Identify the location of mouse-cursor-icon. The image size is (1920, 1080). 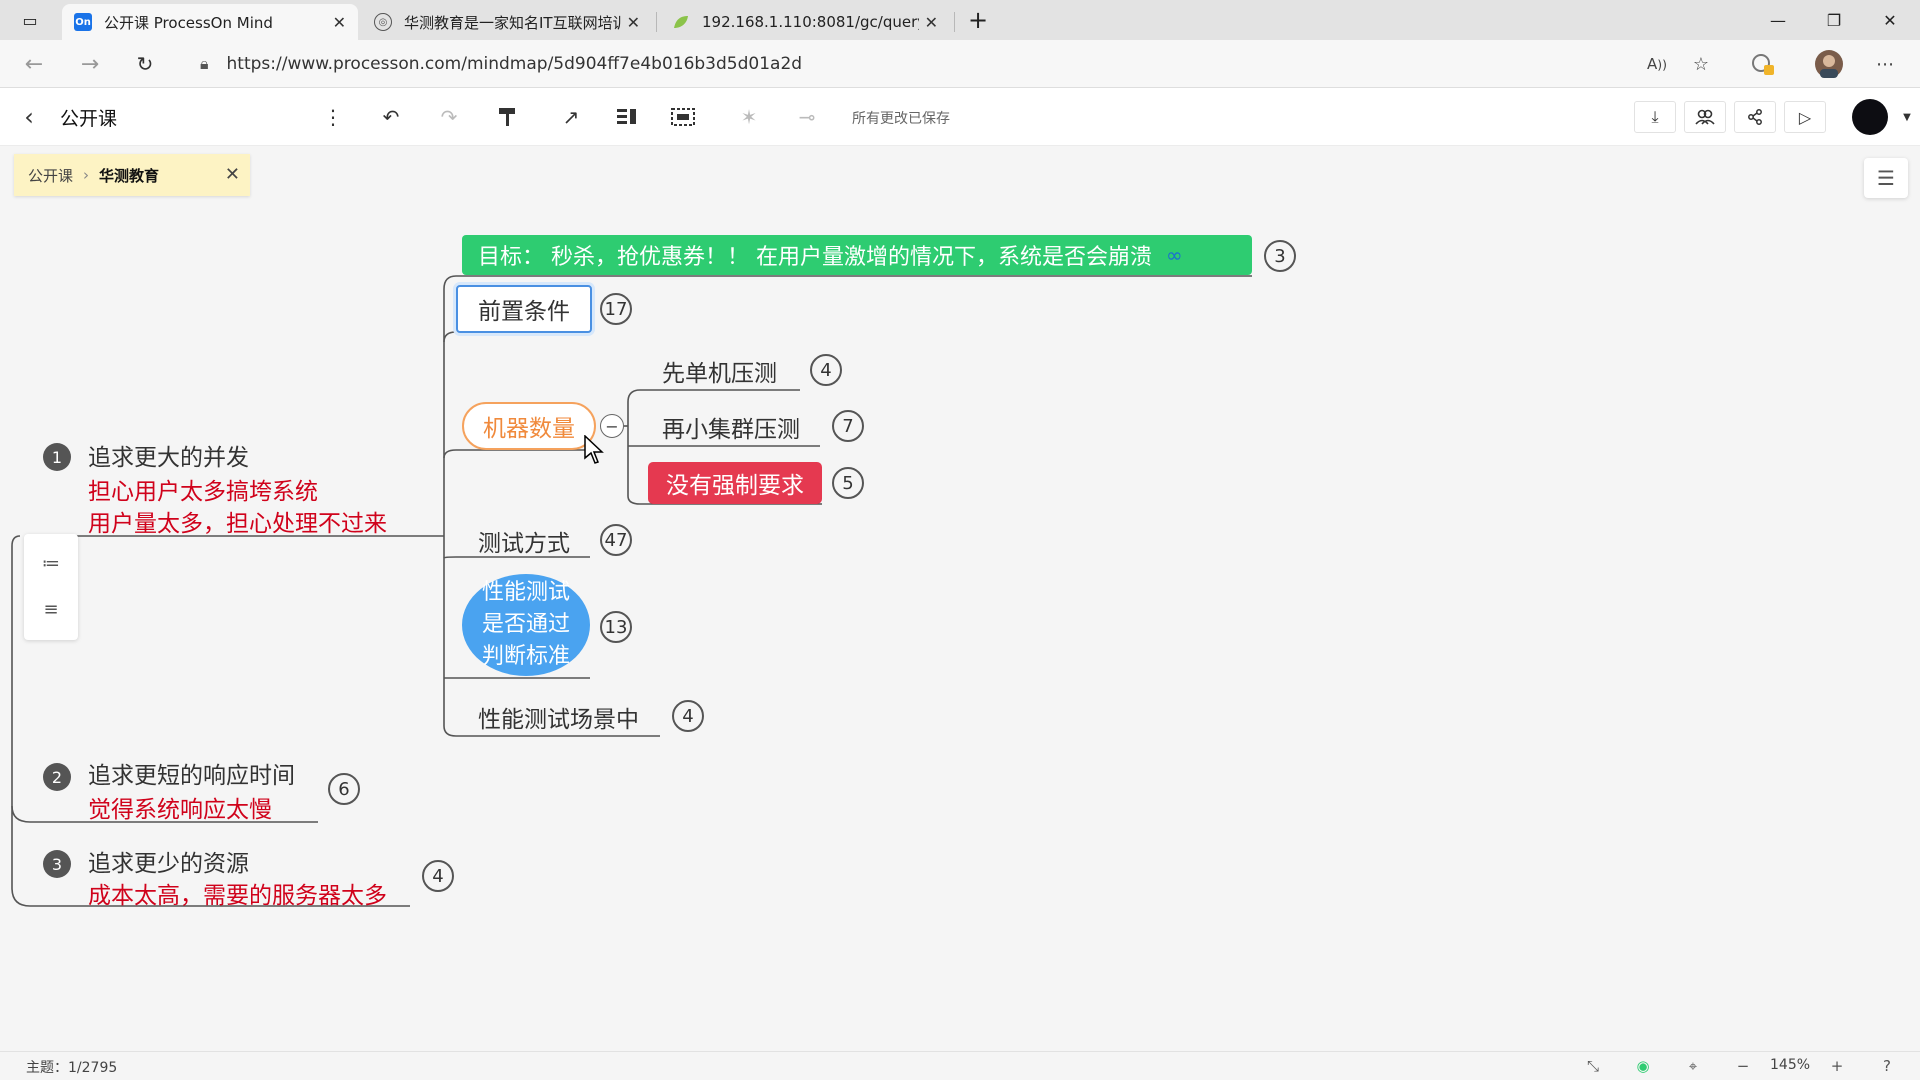
(594, 449).